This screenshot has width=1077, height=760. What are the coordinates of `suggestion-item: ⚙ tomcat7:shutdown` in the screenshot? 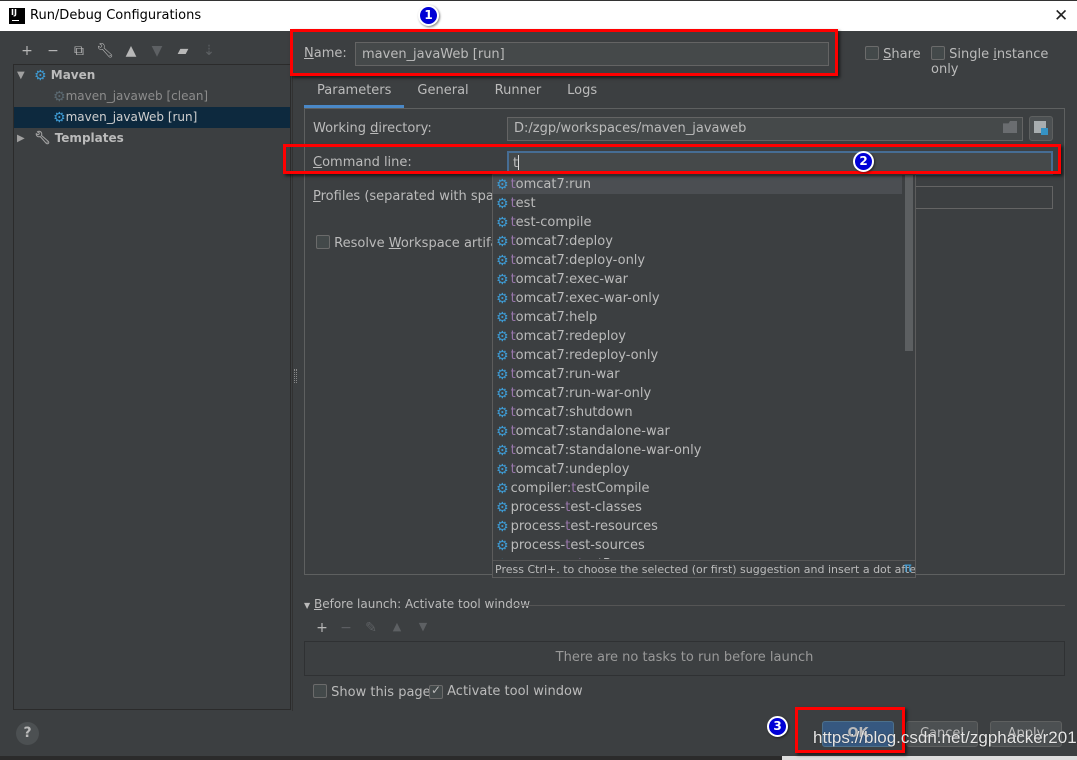 It's located at (697, 412).